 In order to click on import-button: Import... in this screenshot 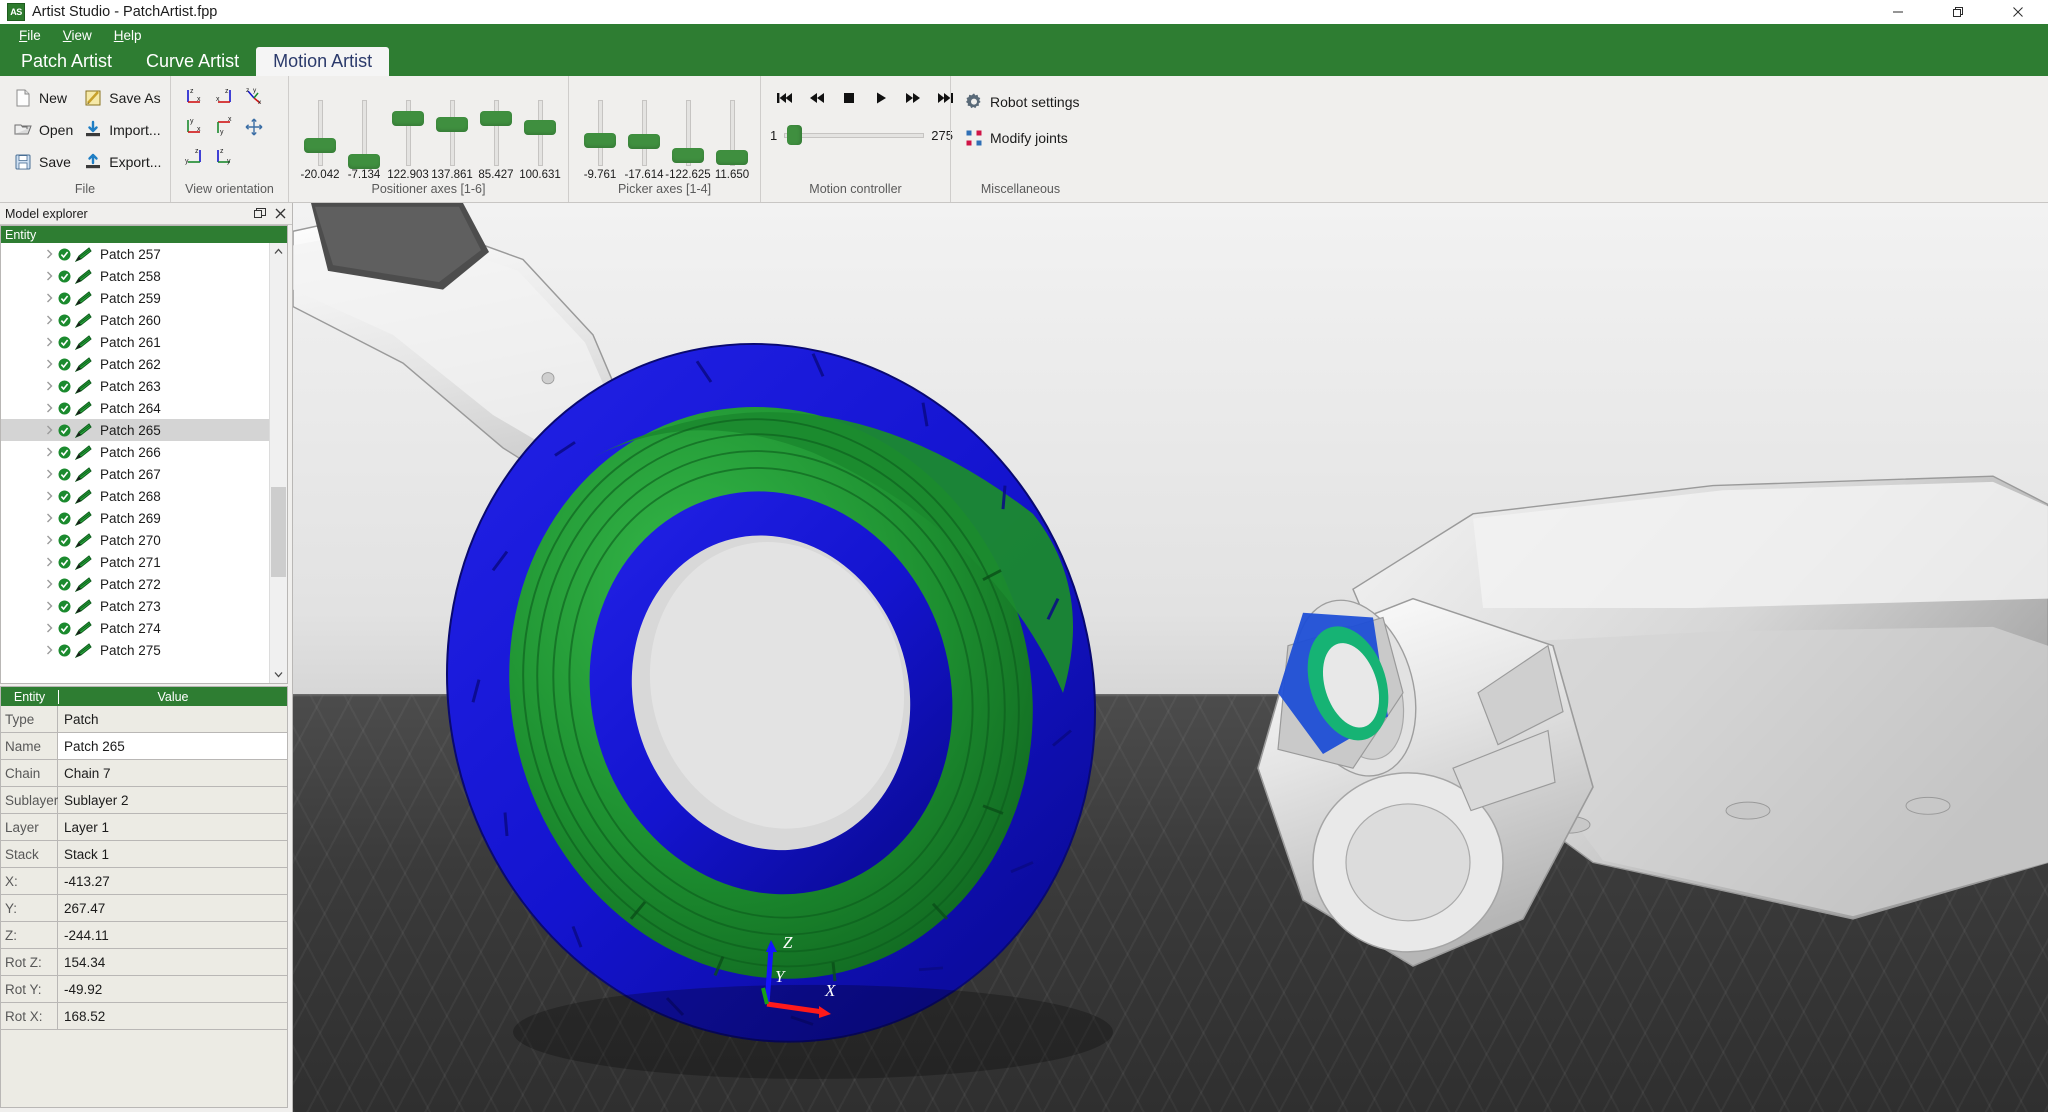, I will do `click(123, 130)`.